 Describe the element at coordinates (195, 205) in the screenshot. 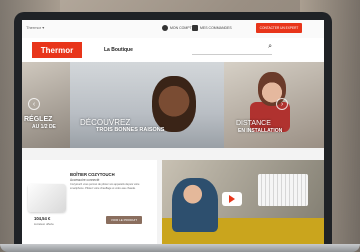

I see `man-image` at that location.